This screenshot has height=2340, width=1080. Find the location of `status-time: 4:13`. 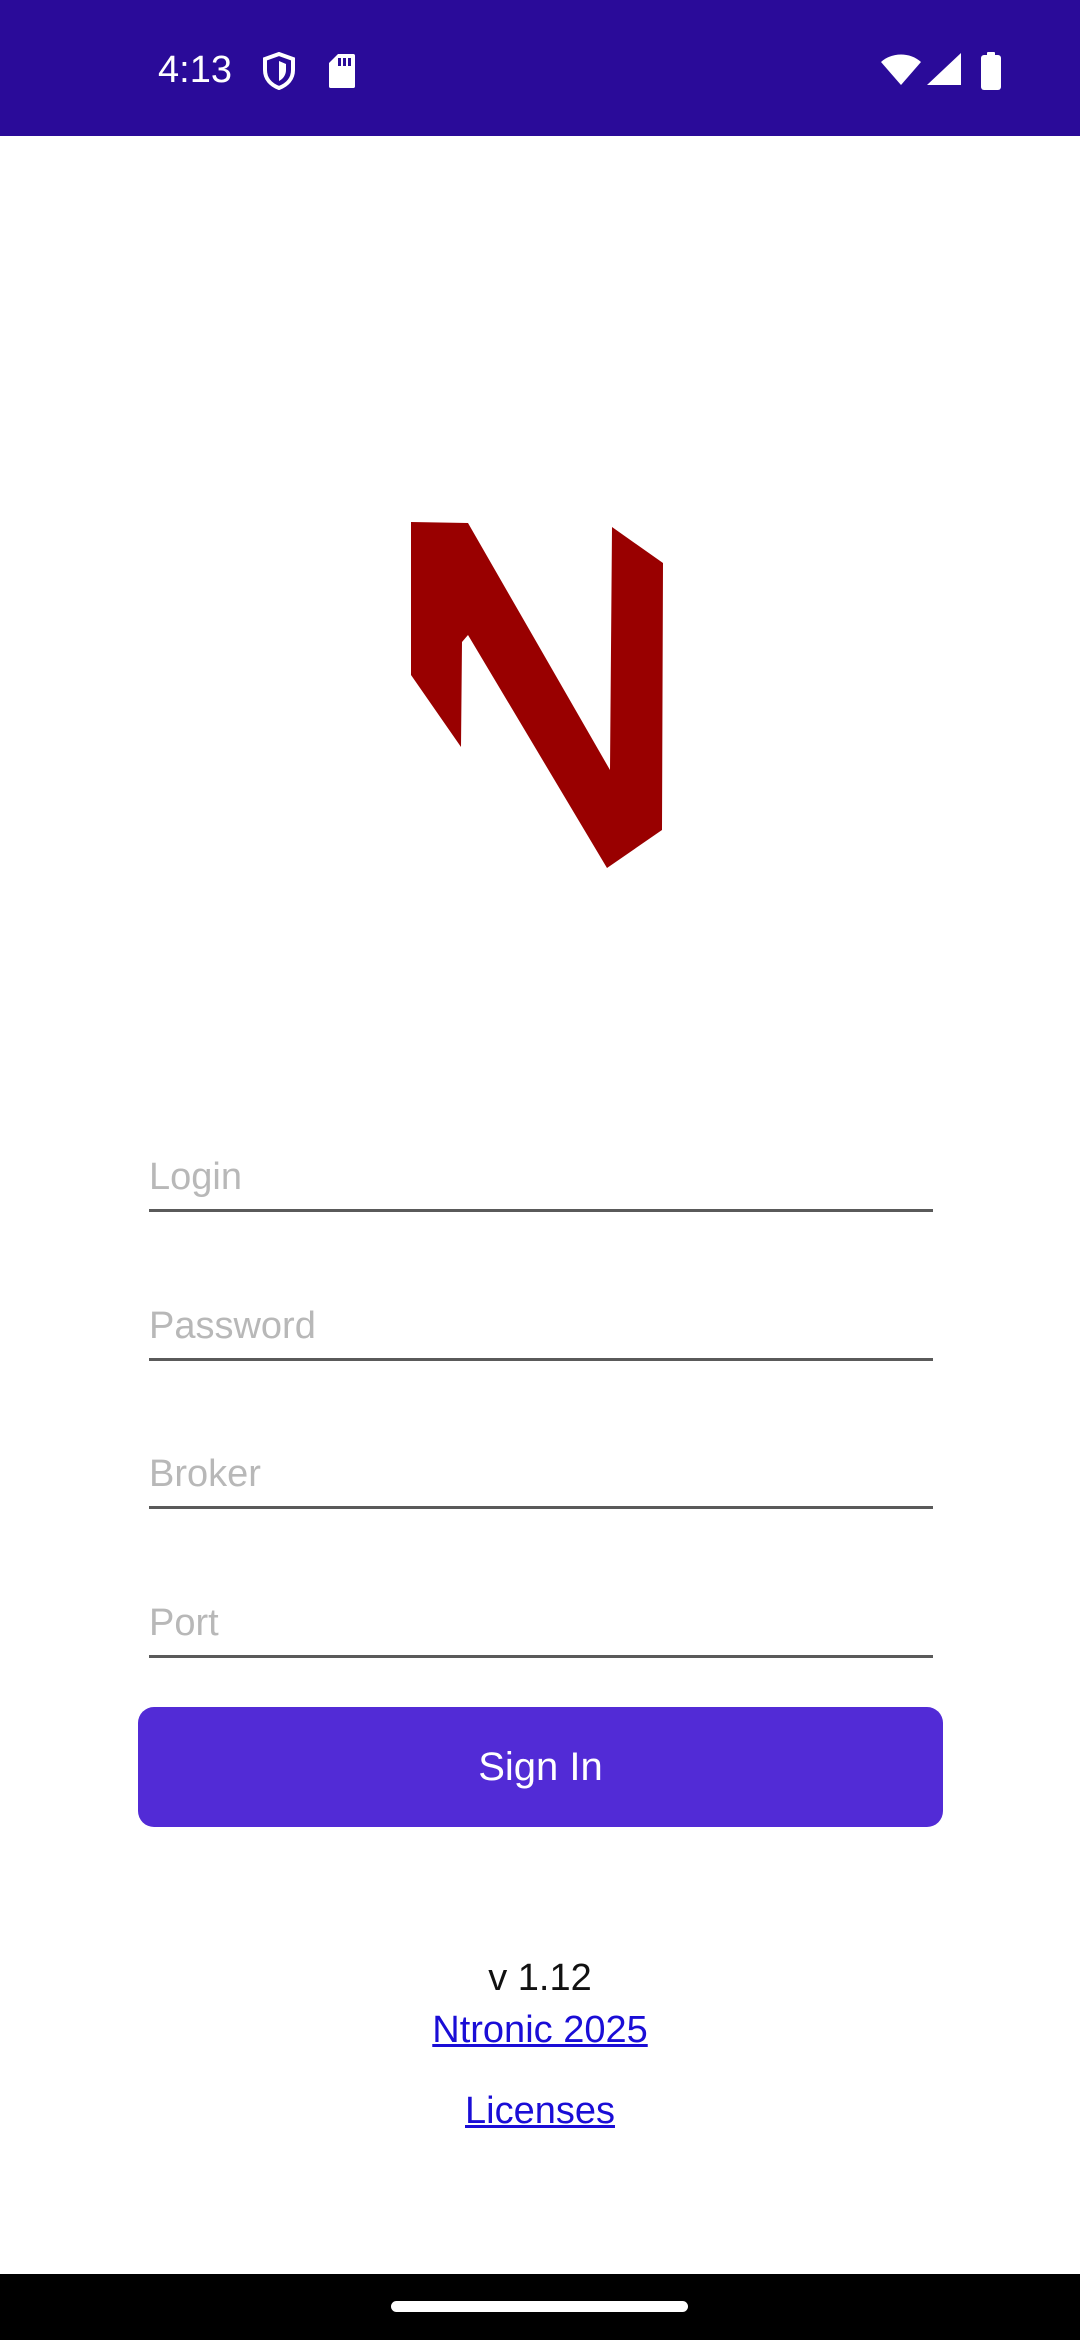

status-time: 4:13 is located at coordinates (195, 70).